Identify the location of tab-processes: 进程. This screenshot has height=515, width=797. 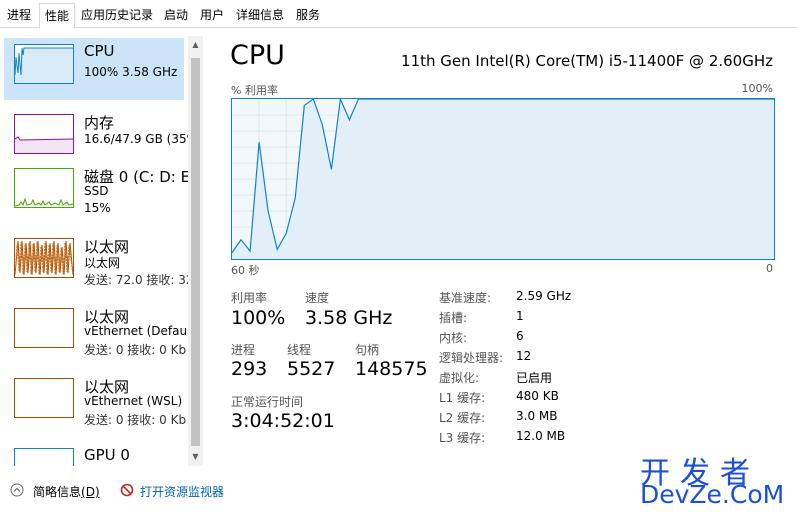
(19, 15).